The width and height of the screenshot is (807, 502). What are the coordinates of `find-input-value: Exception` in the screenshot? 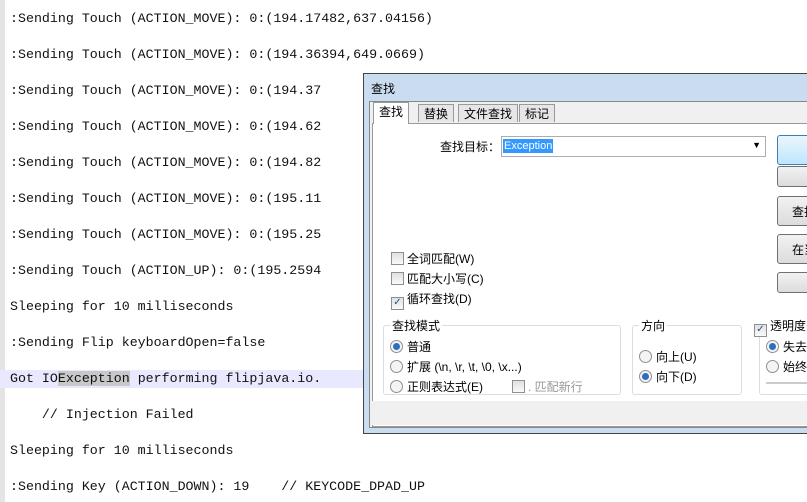 It's located at (528, 146).